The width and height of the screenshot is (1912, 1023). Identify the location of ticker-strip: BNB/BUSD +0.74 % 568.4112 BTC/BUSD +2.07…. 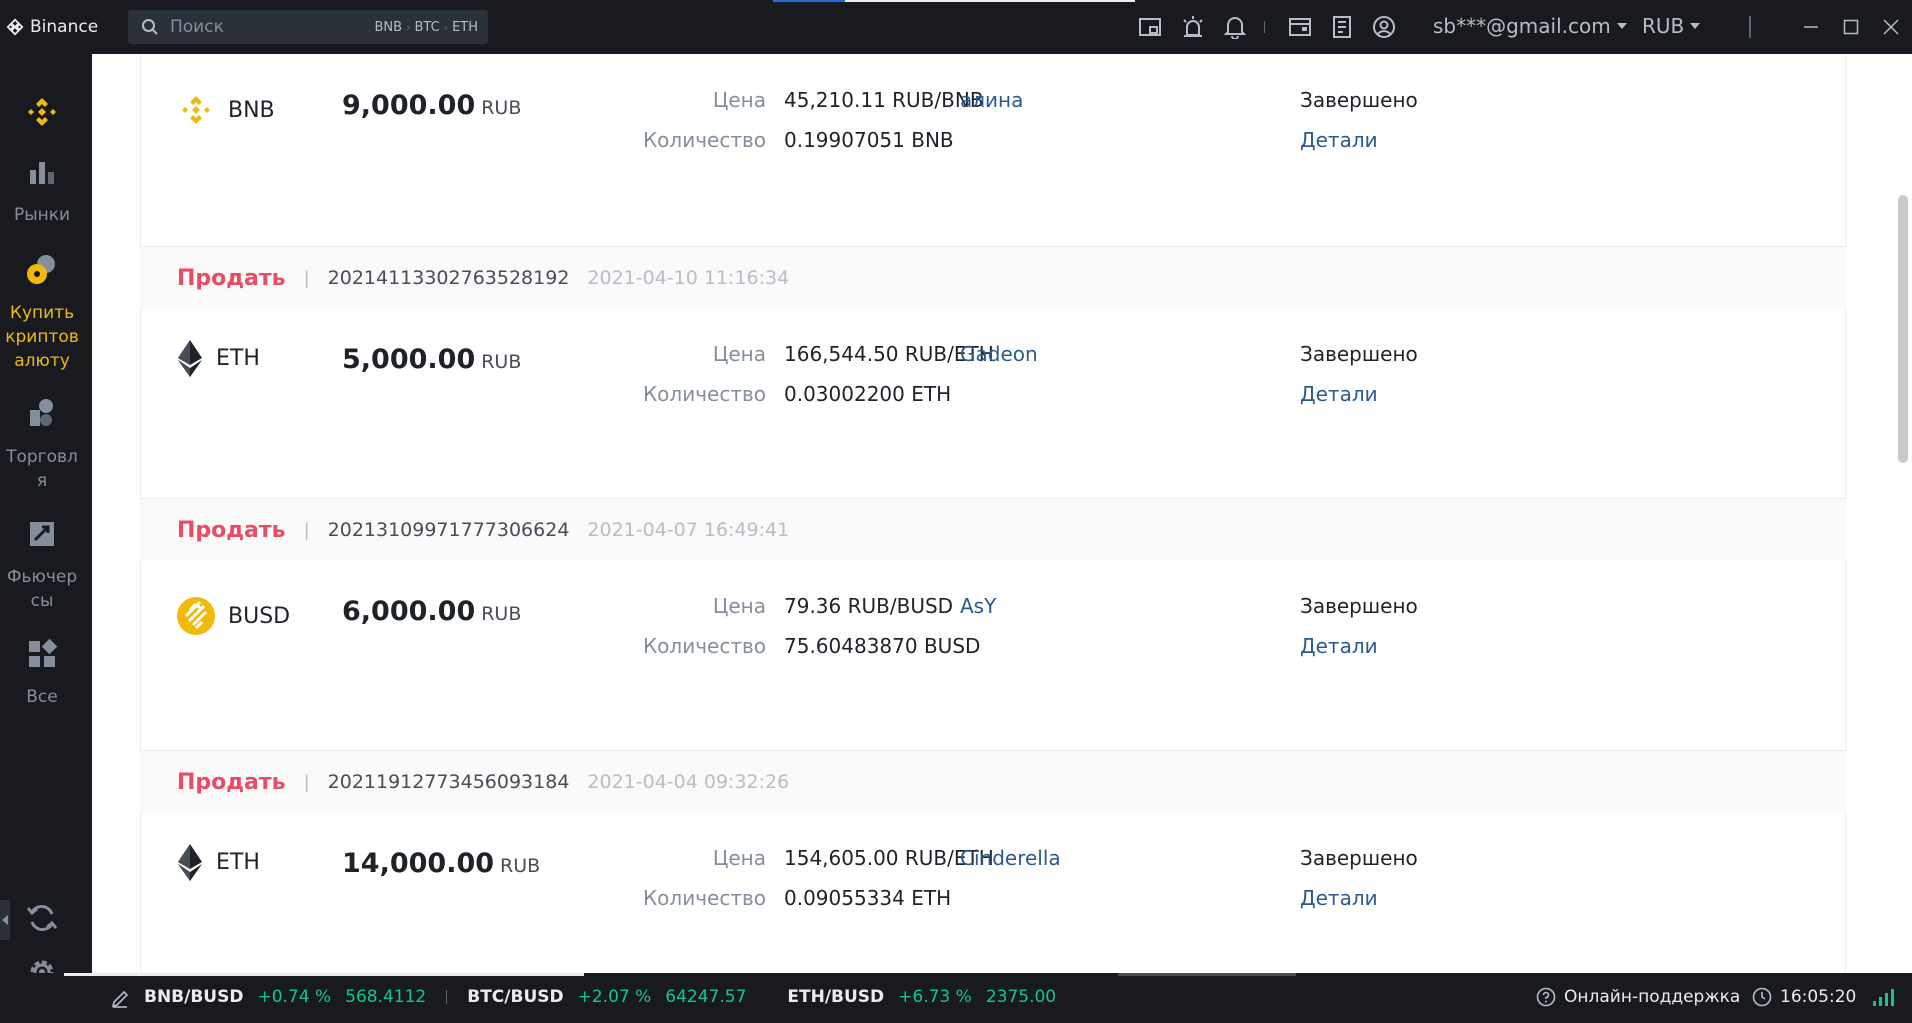
(610, 997).